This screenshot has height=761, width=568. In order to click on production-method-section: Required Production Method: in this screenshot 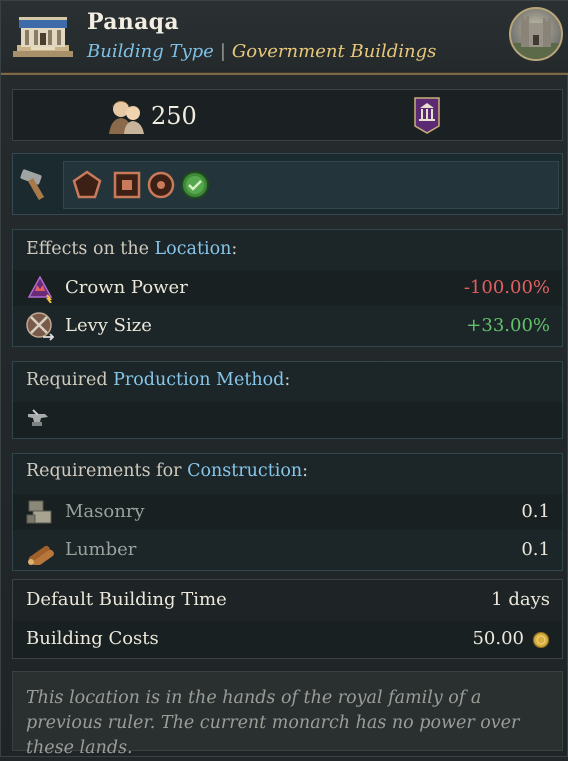, I will do `click(287, 400)`.